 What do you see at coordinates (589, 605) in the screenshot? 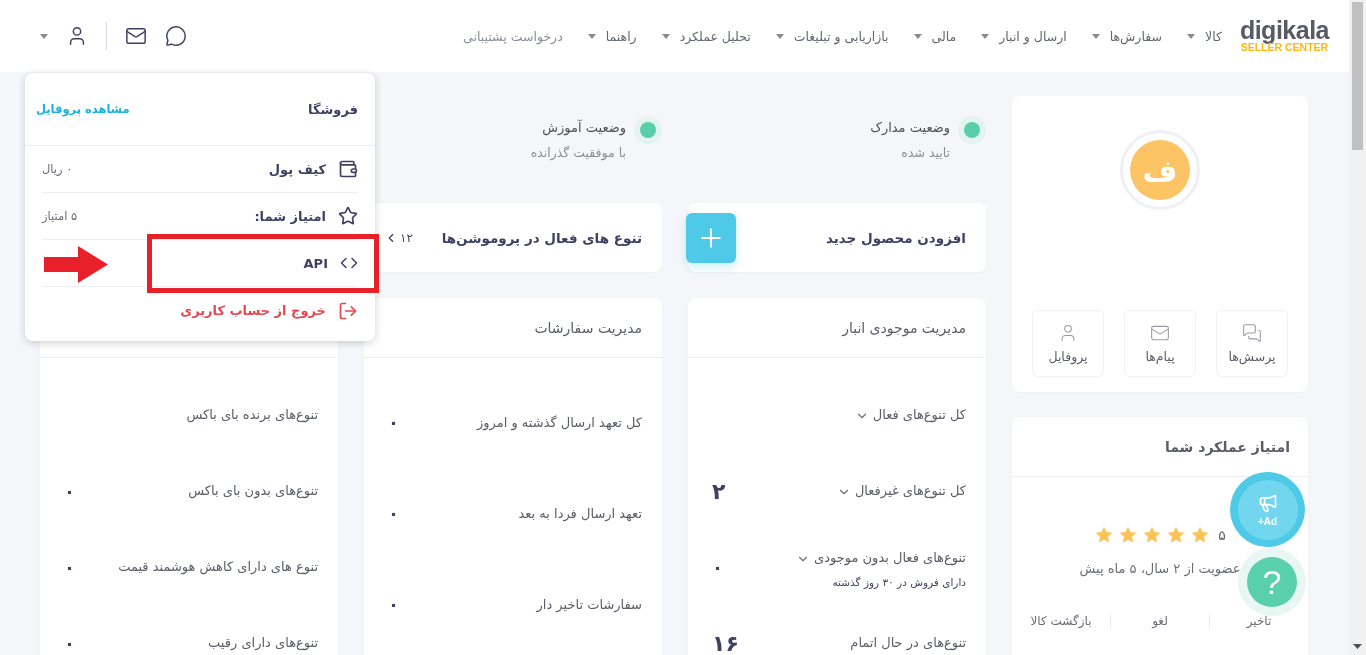
I see `row-label: سفارشات تاخیر دار` at bounding box center [589, 605].